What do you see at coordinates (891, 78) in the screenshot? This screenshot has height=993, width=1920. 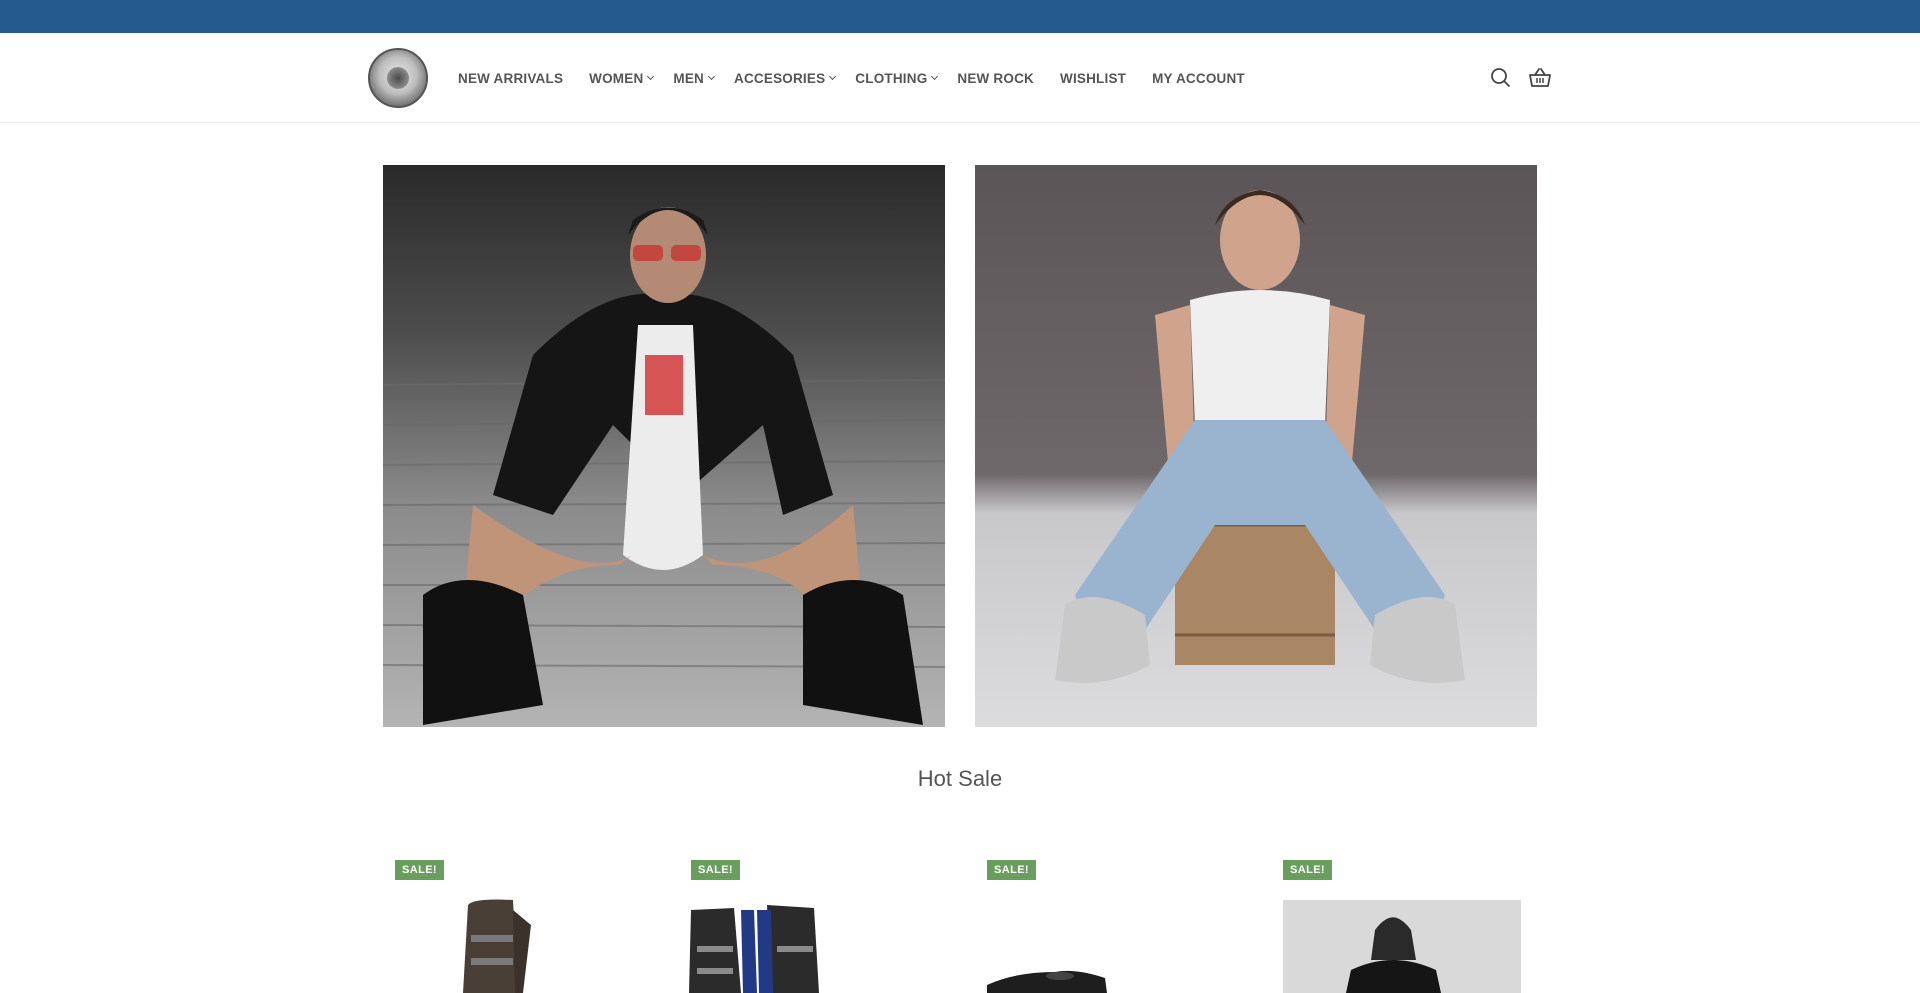 I see `nav-label: CLOTHING` at bounding box center [891, 78].